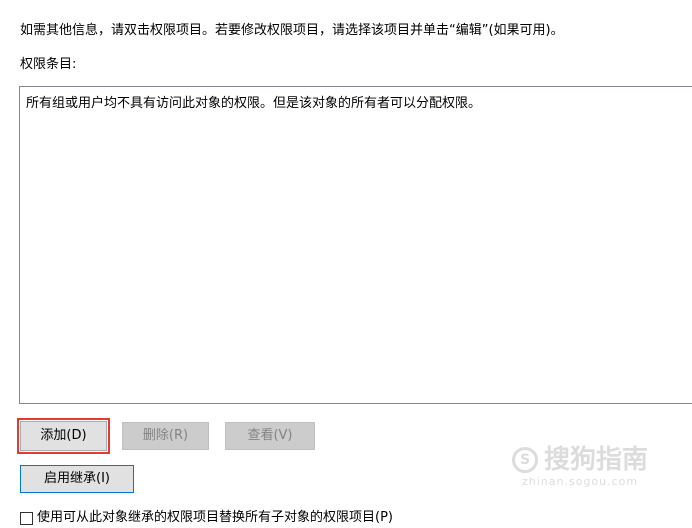  I want to click on add-button: 添加(D), so click(63, 436).